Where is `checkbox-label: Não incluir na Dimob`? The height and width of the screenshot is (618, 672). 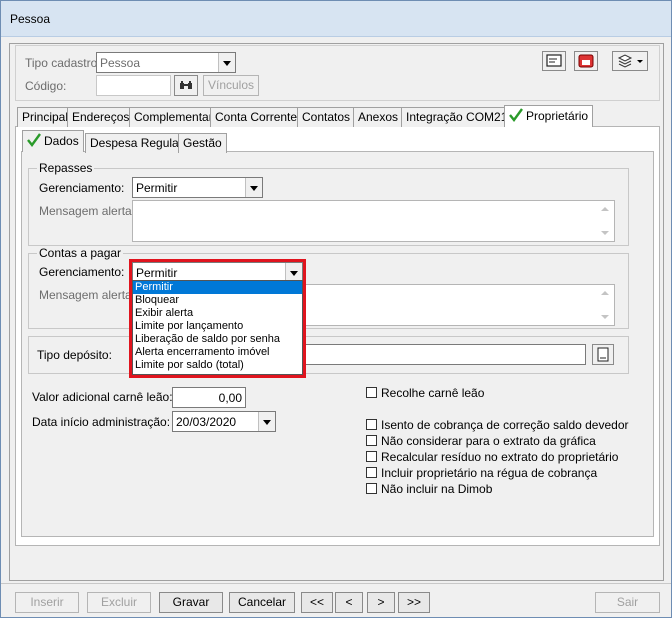 checkbox-label: Não incluir na Dimob is located at coordinates (437, 489).